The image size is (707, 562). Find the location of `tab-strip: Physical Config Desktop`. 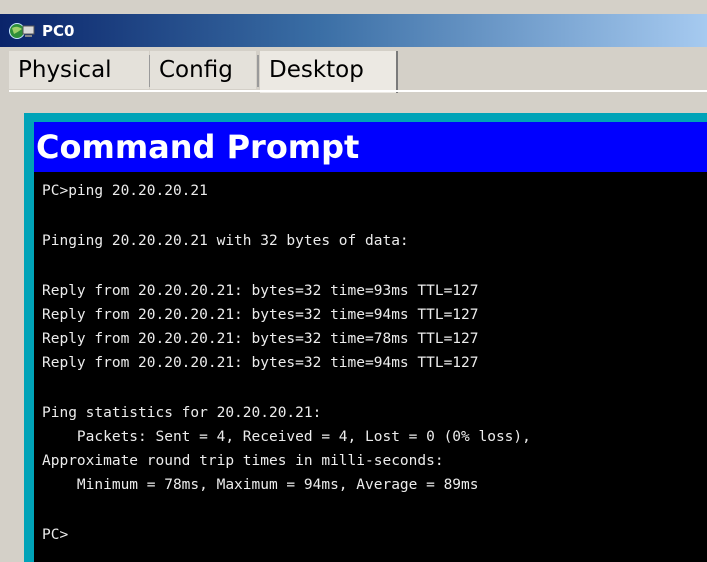

tab-strip: Physical Config Desktop is located at coordinates (353, 71).